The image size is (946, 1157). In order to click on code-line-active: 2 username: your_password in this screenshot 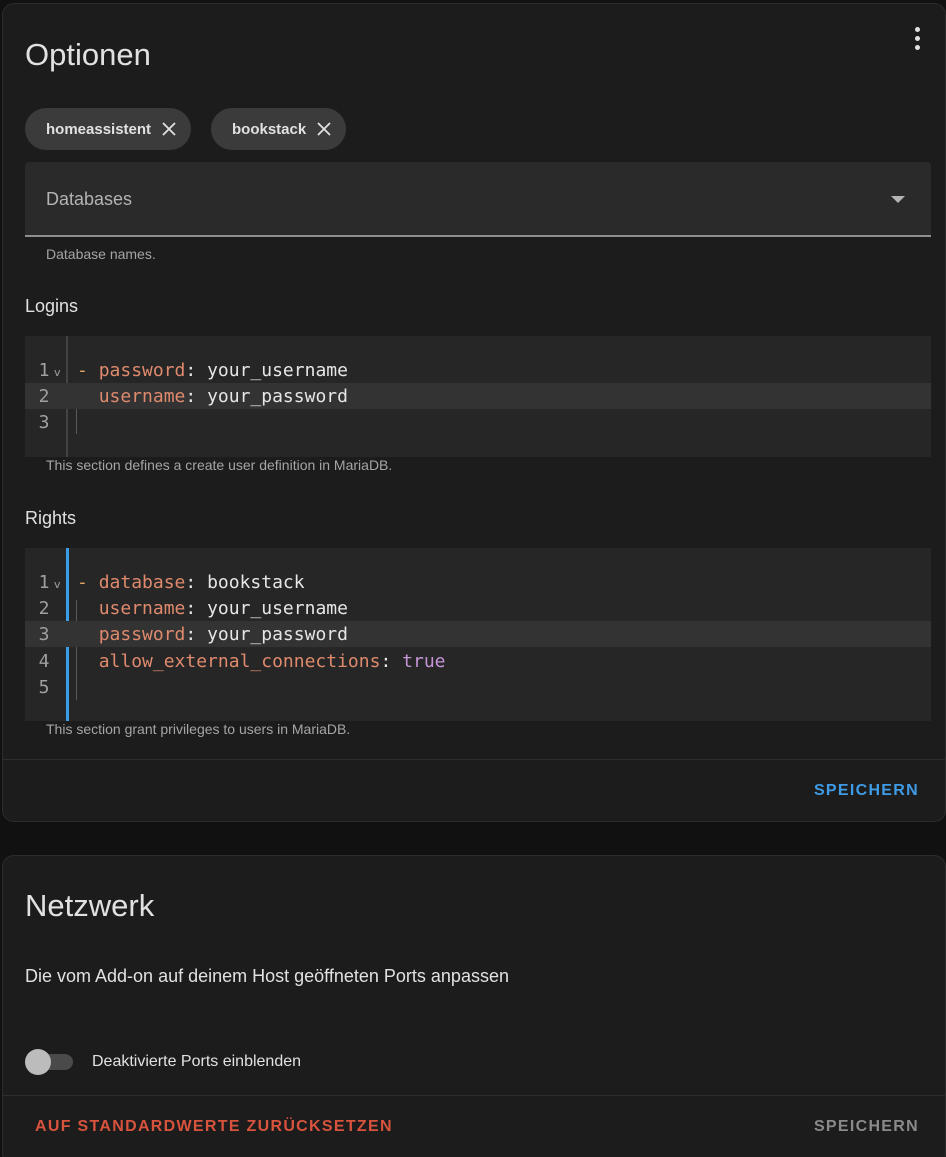, I will do `click(478, 396)`.